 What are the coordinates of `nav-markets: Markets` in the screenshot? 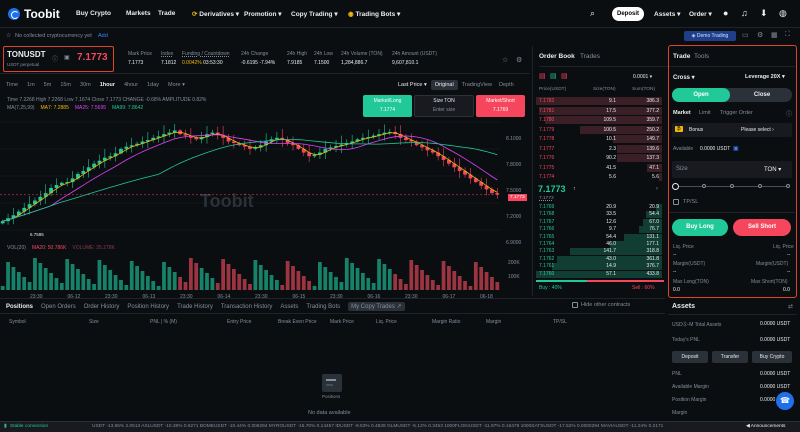 It's located at (138, 13).